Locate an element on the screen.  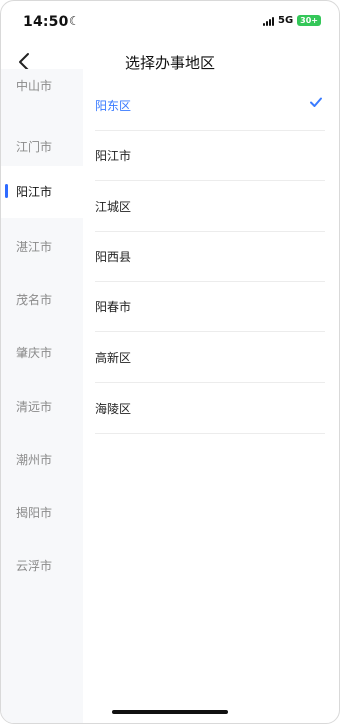
city-item: 云浮市 is located at coordinates (42, 570).